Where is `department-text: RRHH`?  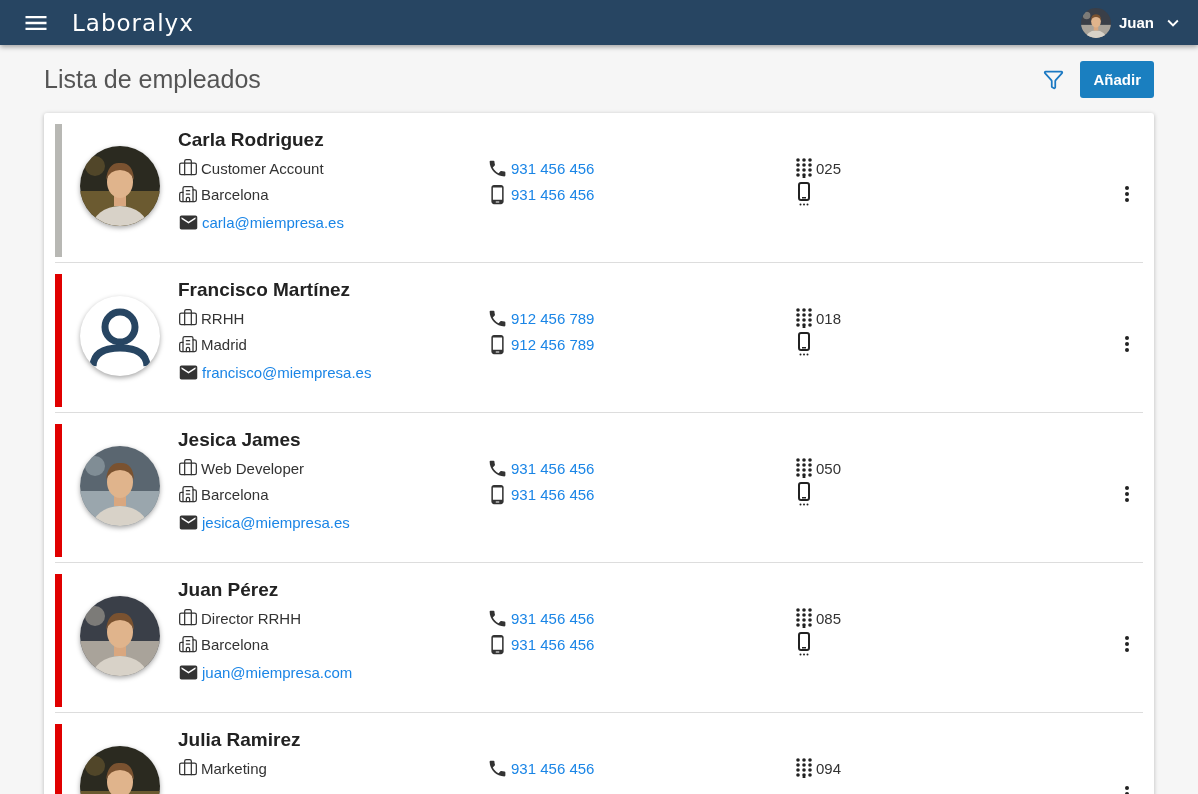
department-text: RRHH is located at coordinates (223, 318).